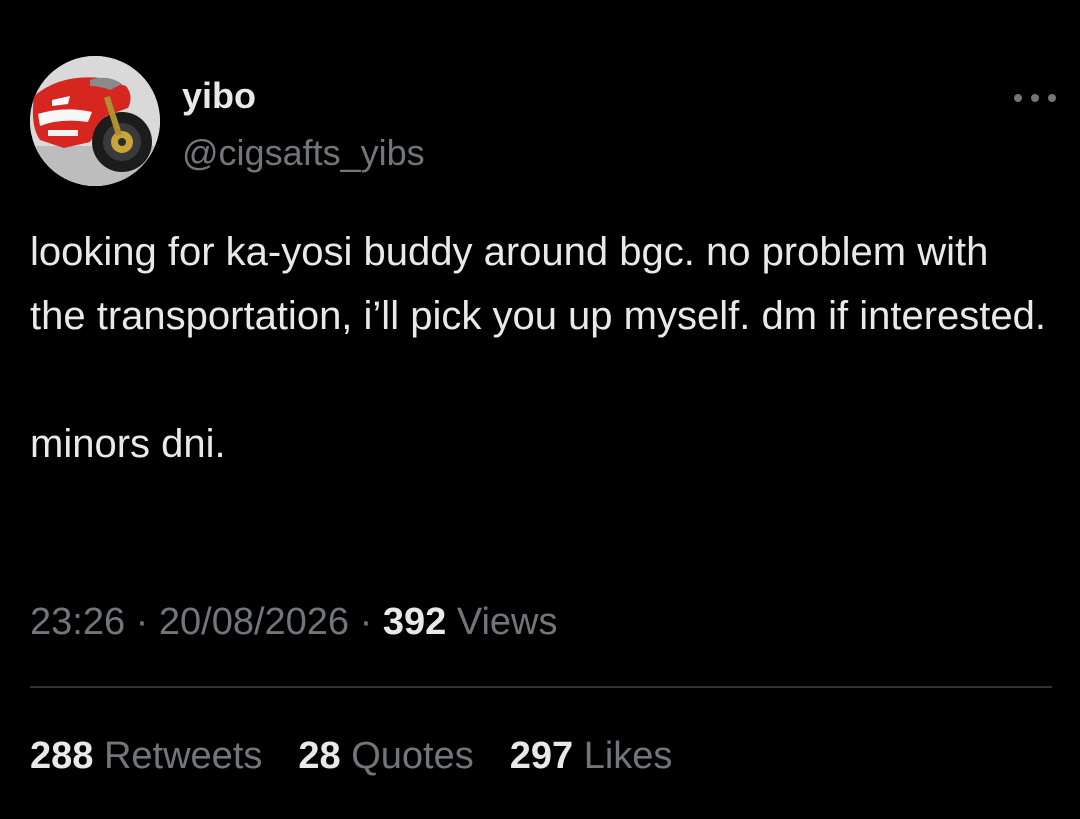 The image size is (1080, 819). I want to click on likes-count: 297, so click(541, 756).